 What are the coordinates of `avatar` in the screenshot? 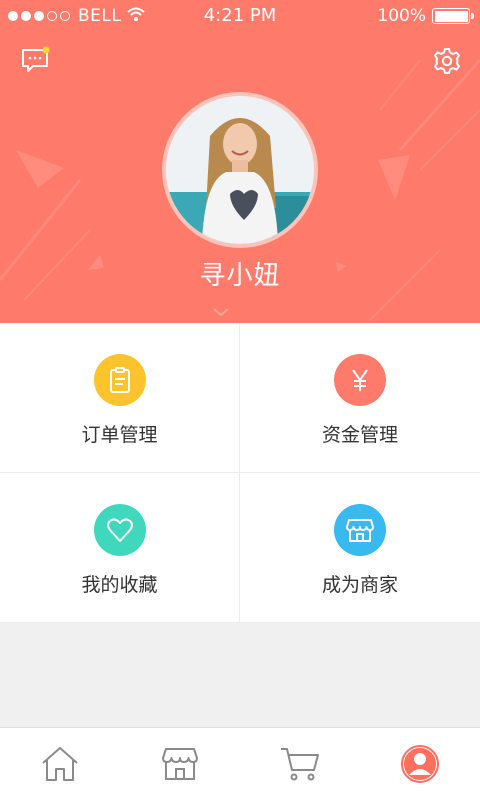 It's located at (240, 170).